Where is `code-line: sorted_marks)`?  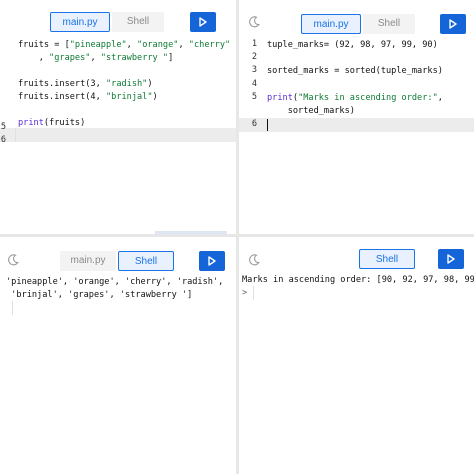
code-line: sorted_marks) is located at coordinates (311, 111).